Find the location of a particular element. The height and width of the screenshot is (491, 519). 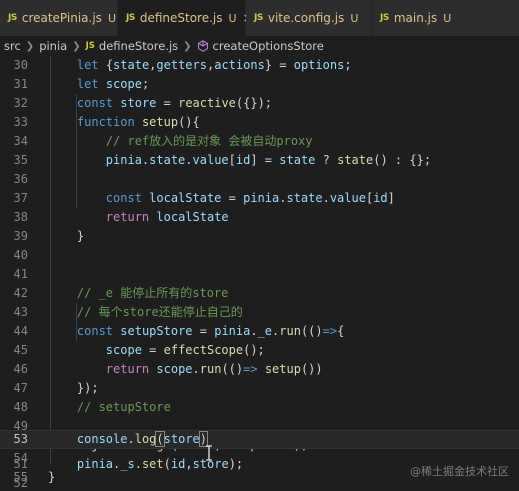

line-number: 35 is located at coordinates (20, 160).